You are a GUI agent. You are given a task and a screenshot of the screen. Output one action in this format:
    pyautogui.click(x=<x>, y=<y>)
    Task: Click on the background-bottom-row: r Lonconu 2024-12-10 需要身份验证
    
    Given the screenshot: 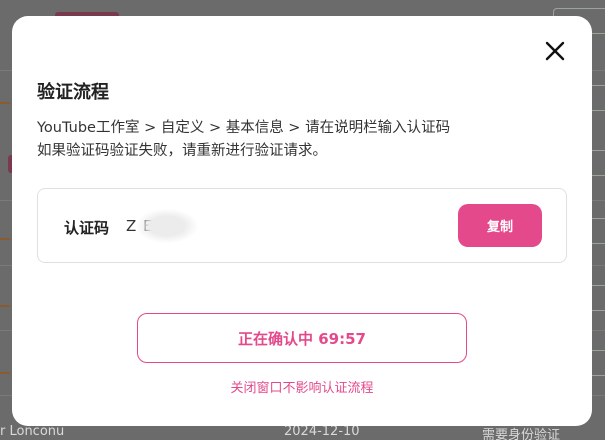 What is the action you would take?
    pyautogui.click(x=302, y=432)
    